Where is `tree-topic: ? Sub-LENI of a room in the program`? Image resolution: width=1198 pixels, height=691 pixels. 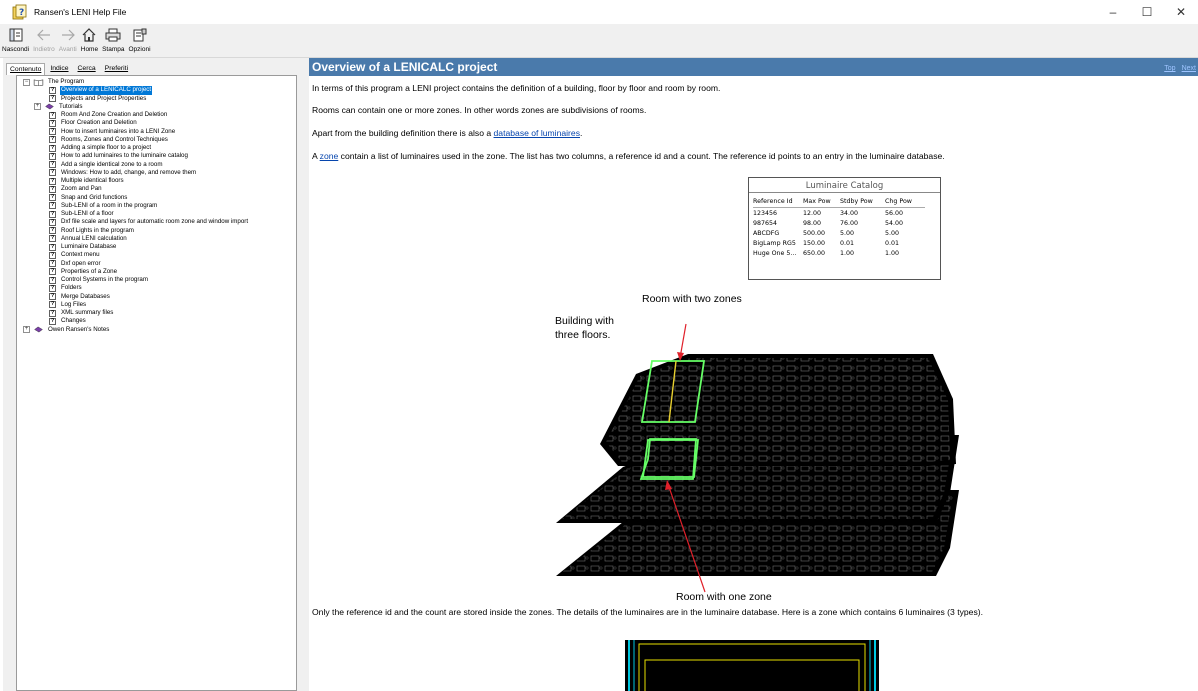
tree-topic: ? Sub-LENI of a room in the program is located at coordinates (156, 206).